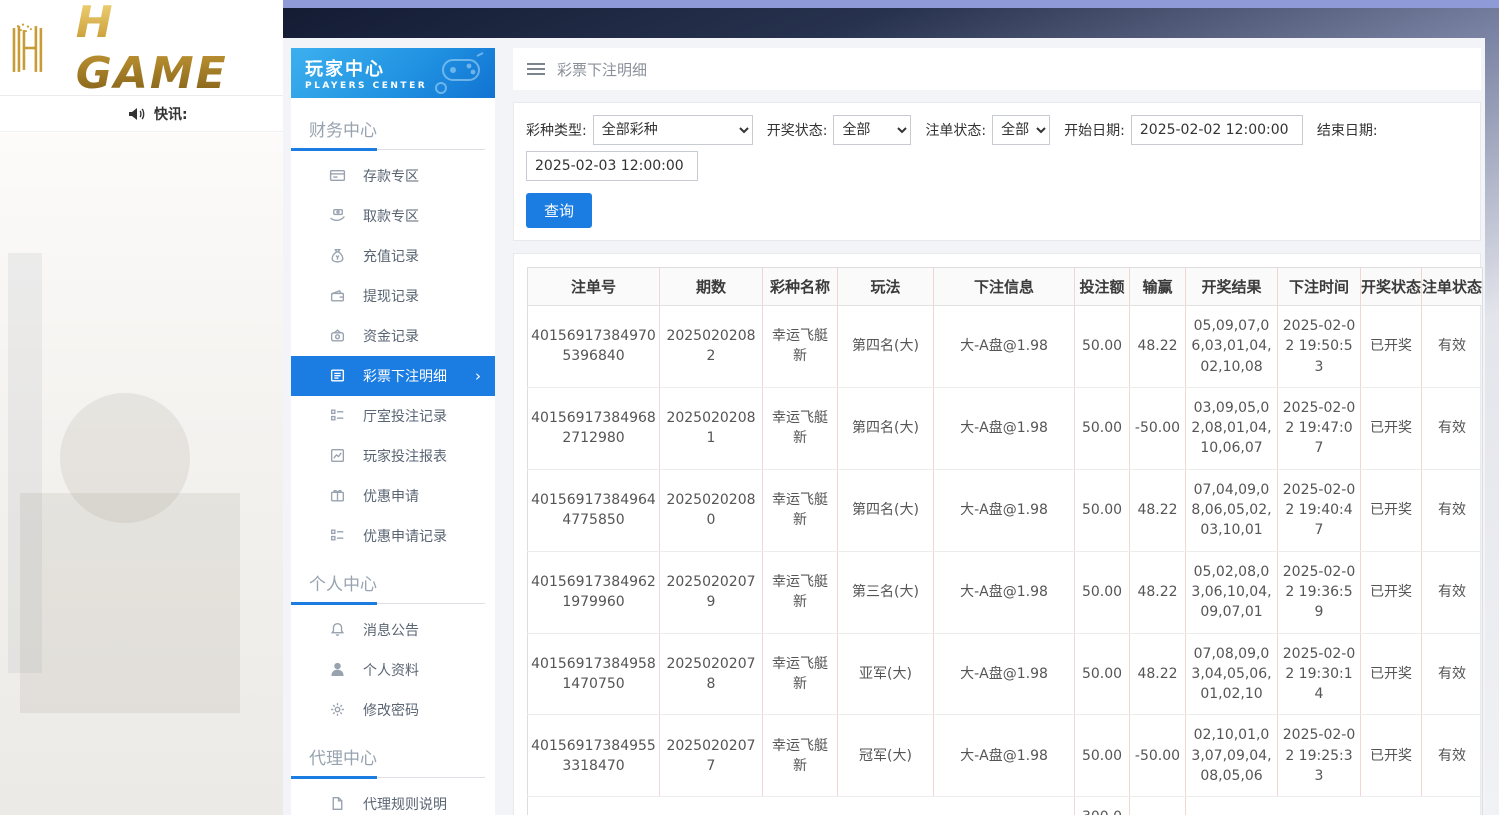 Image resolution: width=1499 pixels, height=815 pixels. I want to click on sidebar-item: 修改密码, so click(393, 710).